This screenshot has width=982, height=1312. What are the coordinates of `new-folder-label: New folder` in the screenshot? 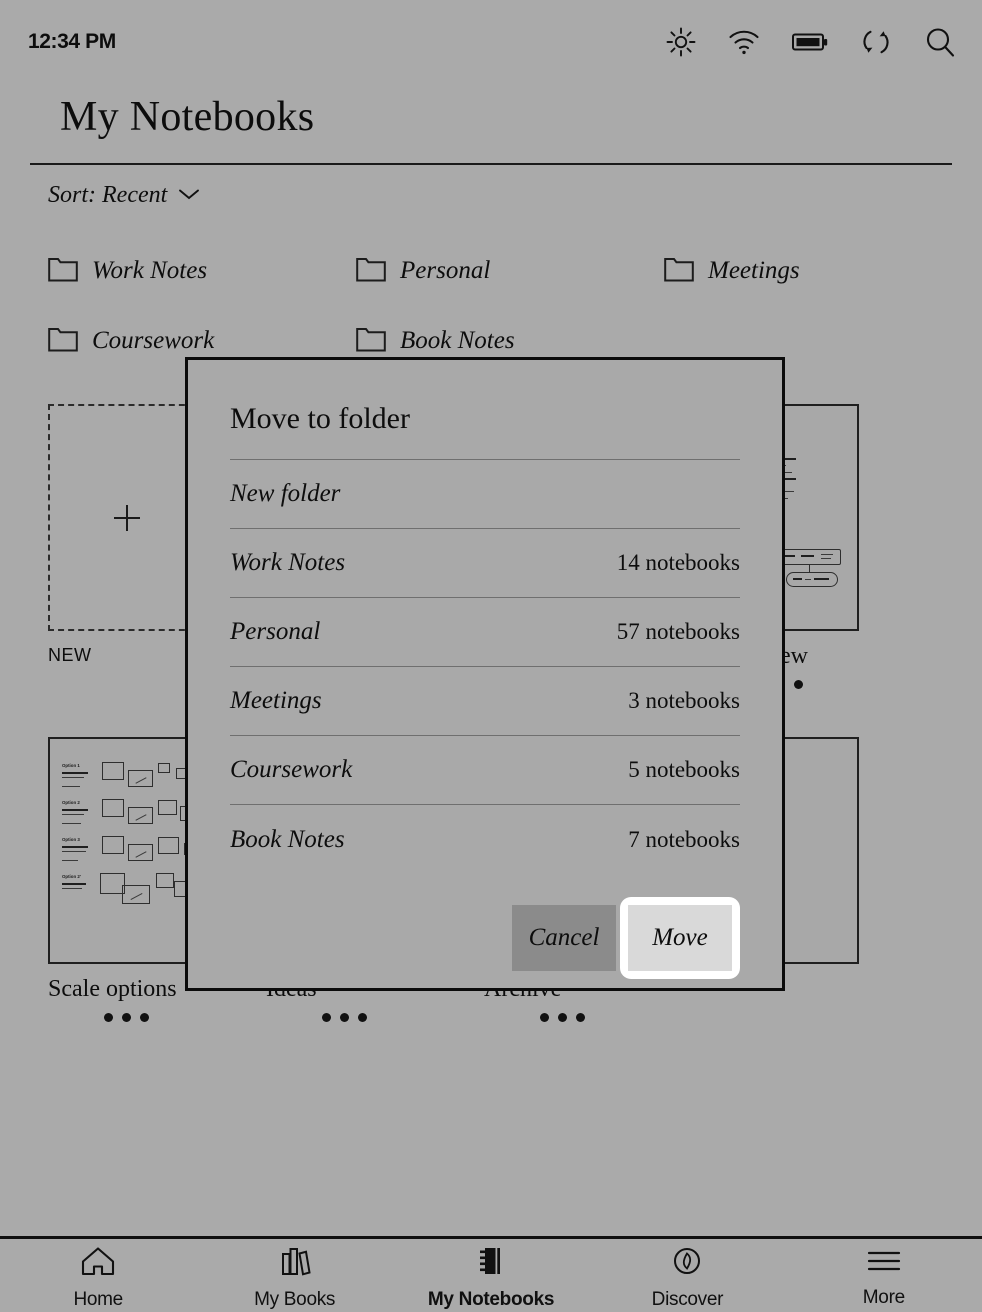 It's located at (285, 493).